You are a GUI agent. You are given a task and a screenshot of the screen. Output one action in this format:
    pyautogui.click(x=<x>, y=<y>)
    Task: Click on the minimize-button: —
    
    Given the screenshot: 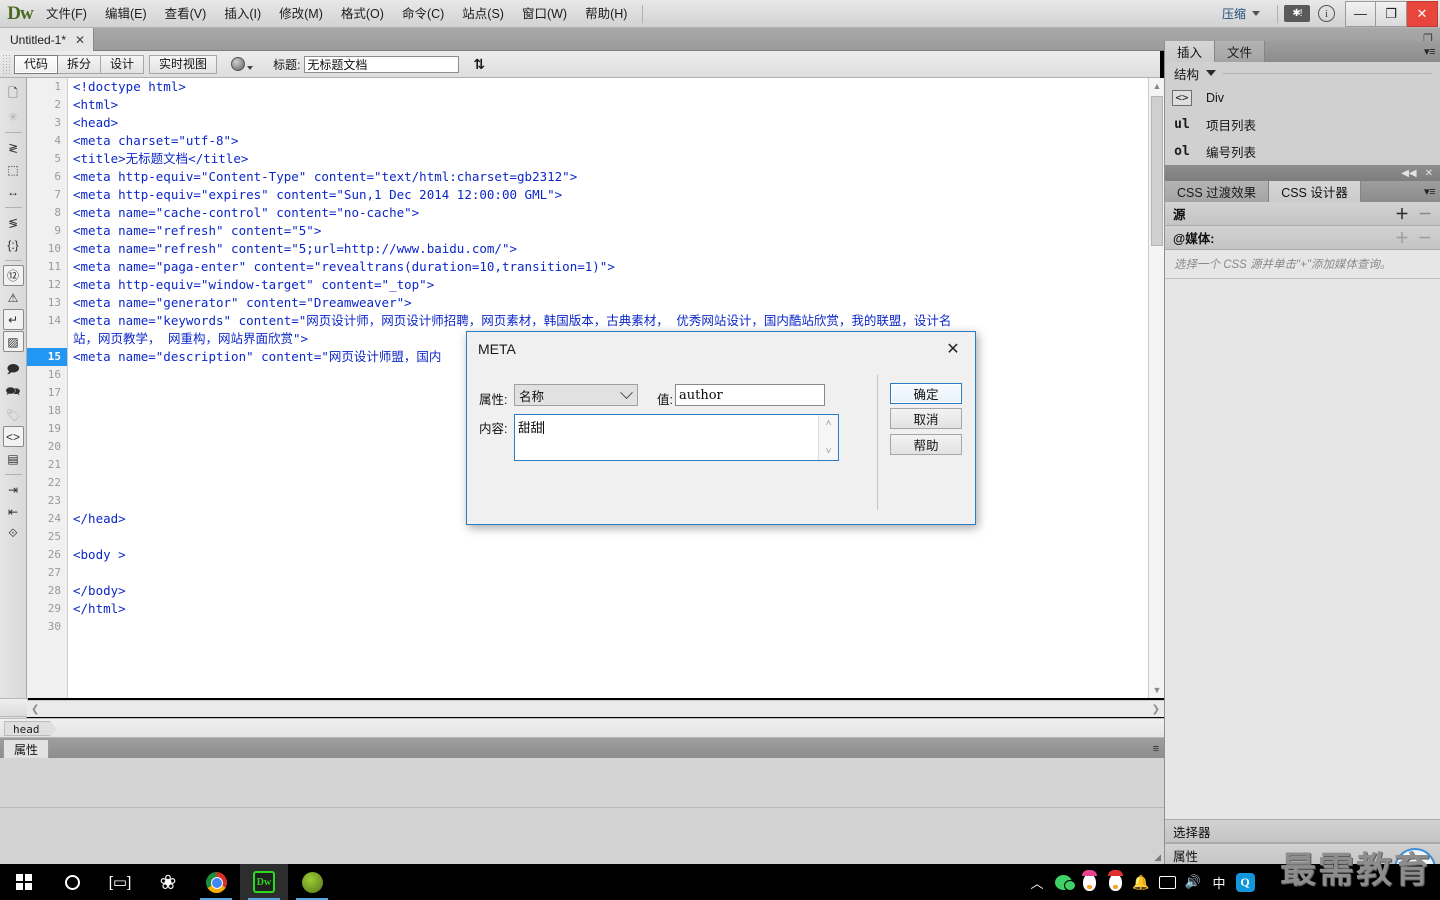 What is the action you would take?
    pyautogui.click(x=1360, y=13)
    